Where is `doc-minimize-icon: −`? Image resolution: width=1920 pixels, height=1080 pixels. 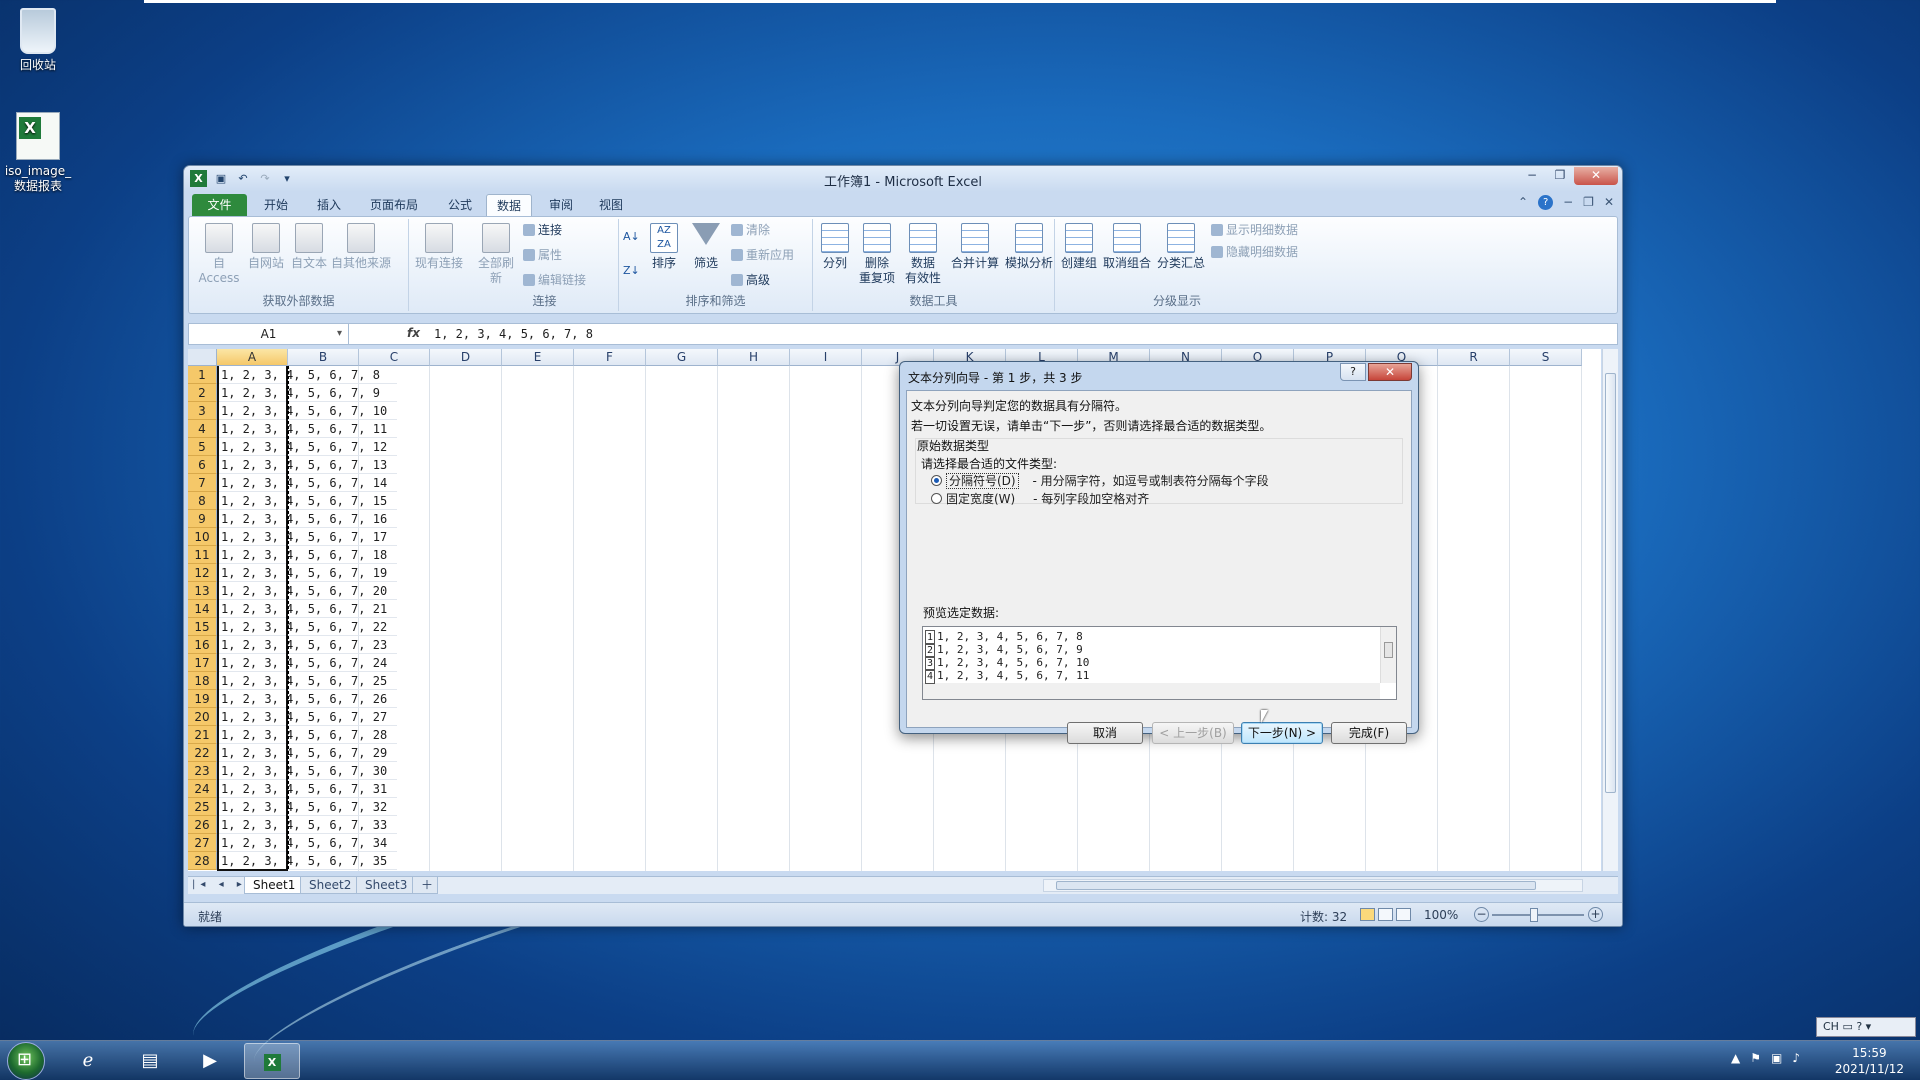
doc-minimize-icon: − is located at coordinates (1568, 202).